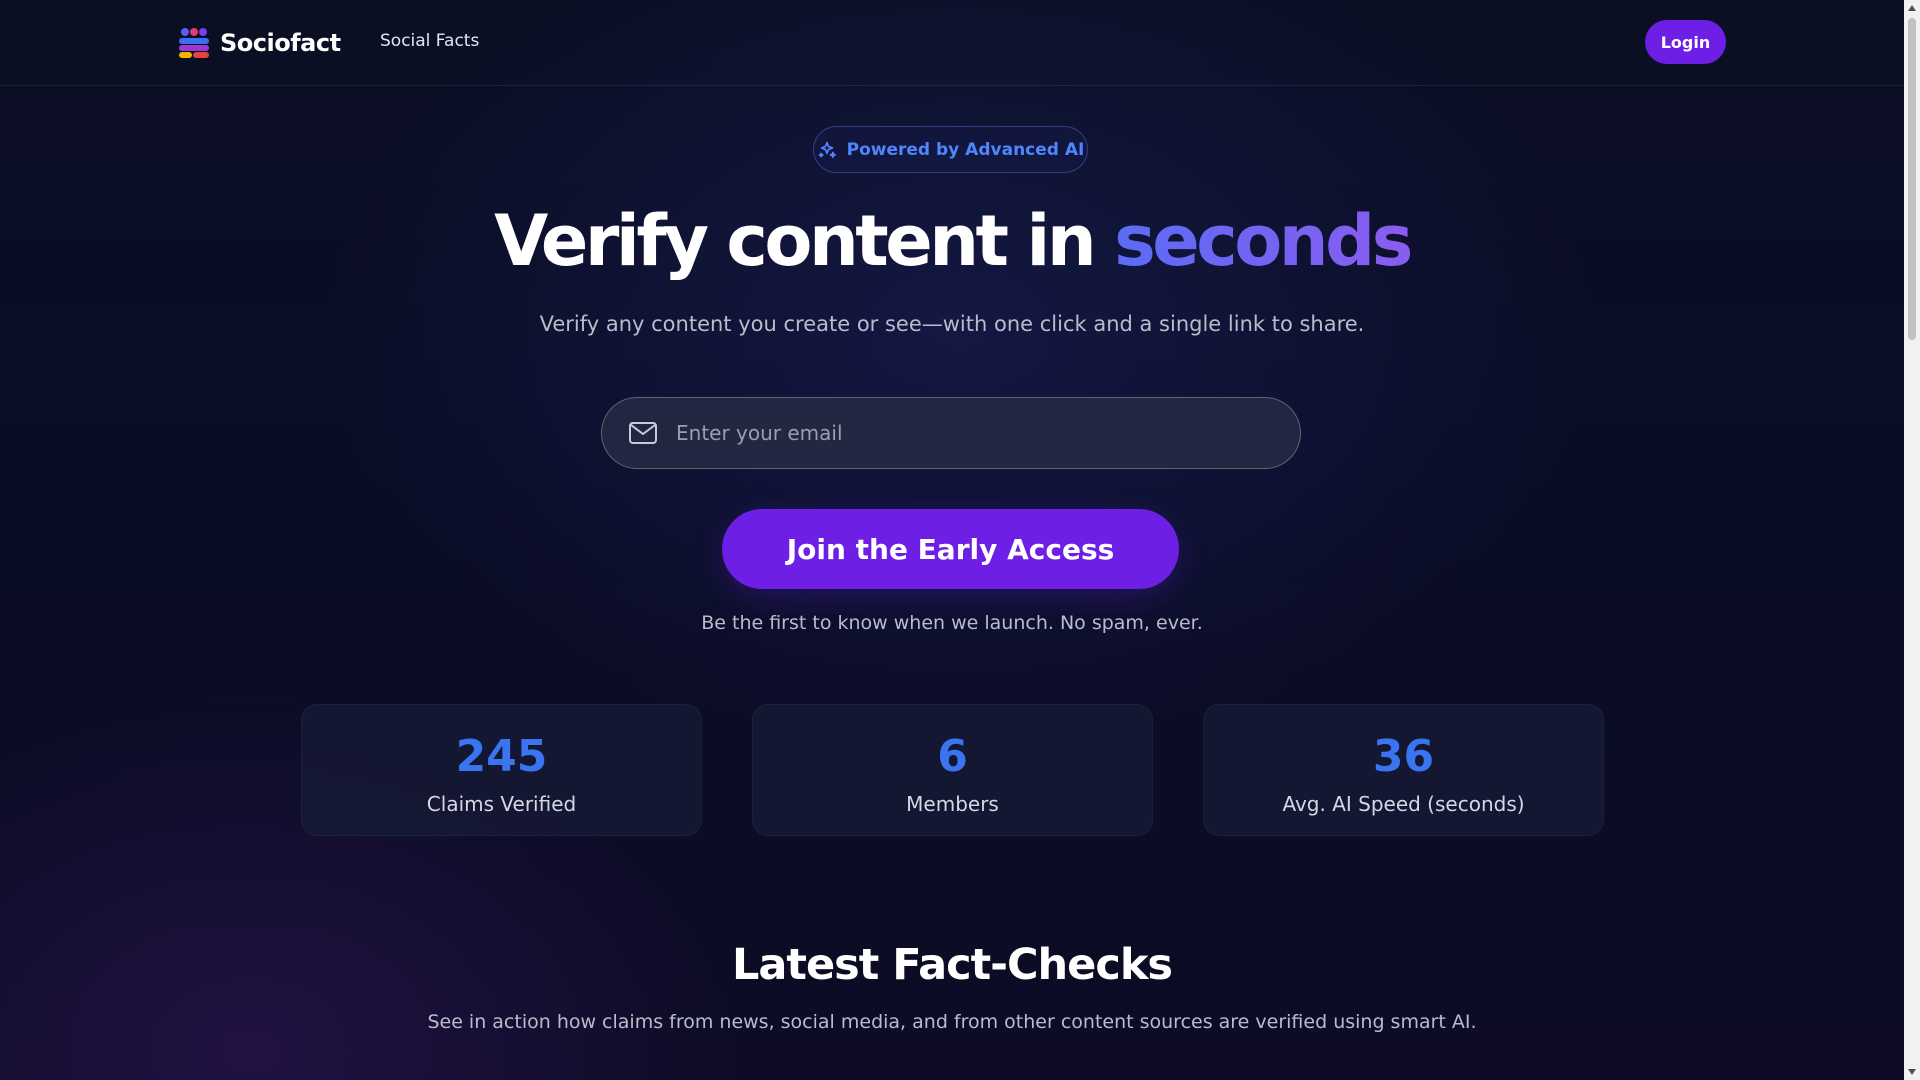  What do you see at coordinates (429, 41) in the screenshot?
I see `nav-link-social-facts: Social Facts` at bounding box center [429, 41].